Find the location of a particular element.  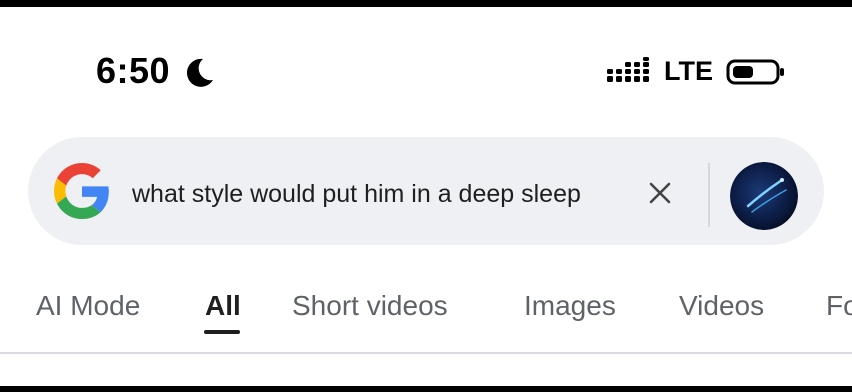

close-icon is located at coordinates (660, 193).